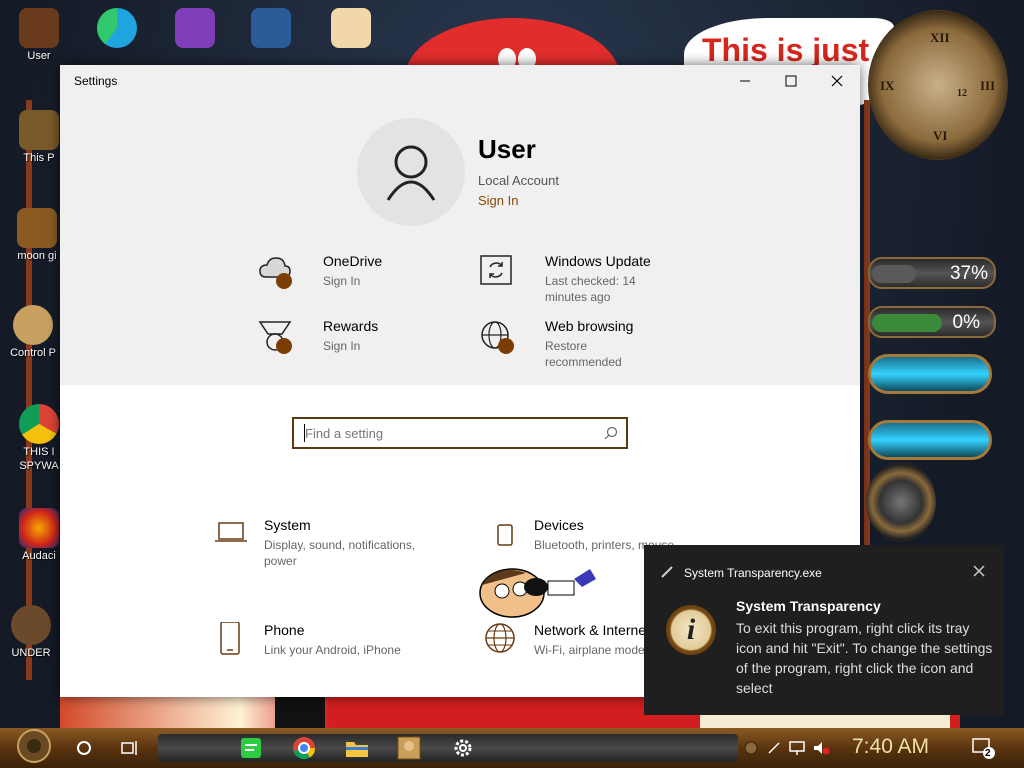 The height and width of the screenshot is (768, 1024). I want to click on trash-icon, so click(37, 228).